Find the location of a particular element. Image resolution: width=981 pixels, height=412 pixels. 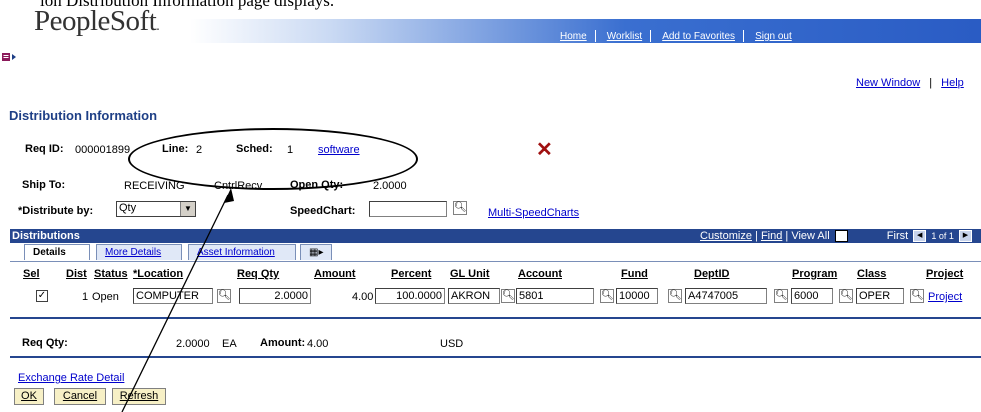

col-class: Class is located at coordinates (871, 274).